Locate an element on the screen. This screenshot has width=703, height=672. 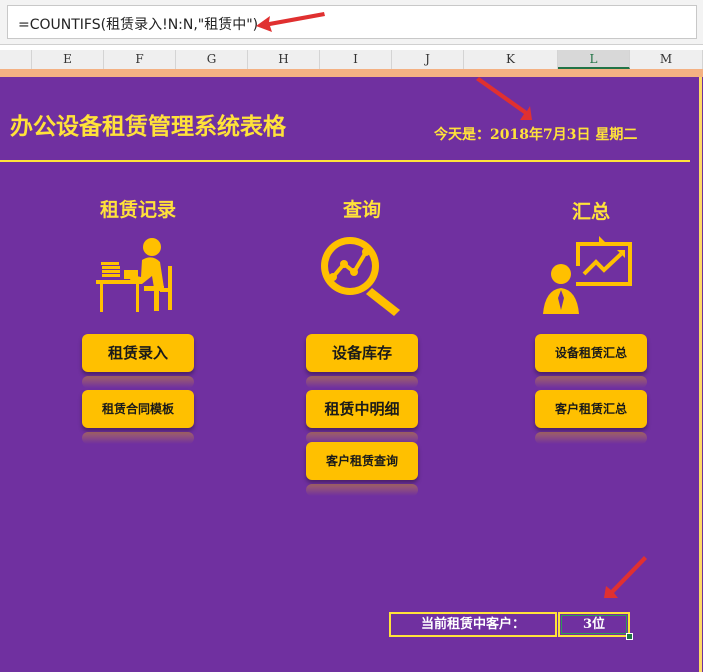
formula-bar: =COUNTIFS(租赁录入!N:N,"租赁中") is located at coordinates (351, 22).